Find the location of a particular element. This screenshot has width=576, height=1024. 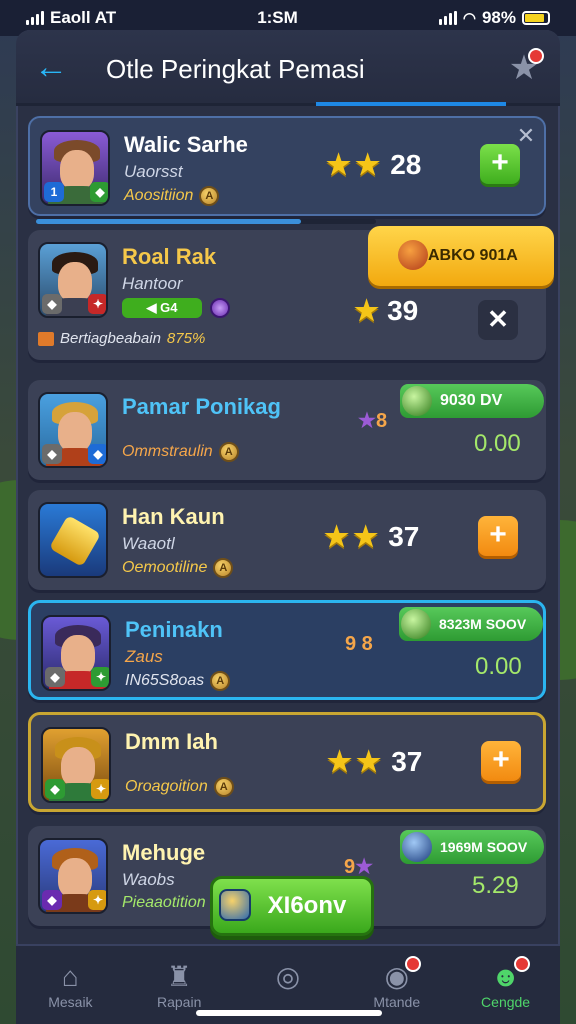

player-name: Pamar Ponikag is located at coordinates (201, 406).